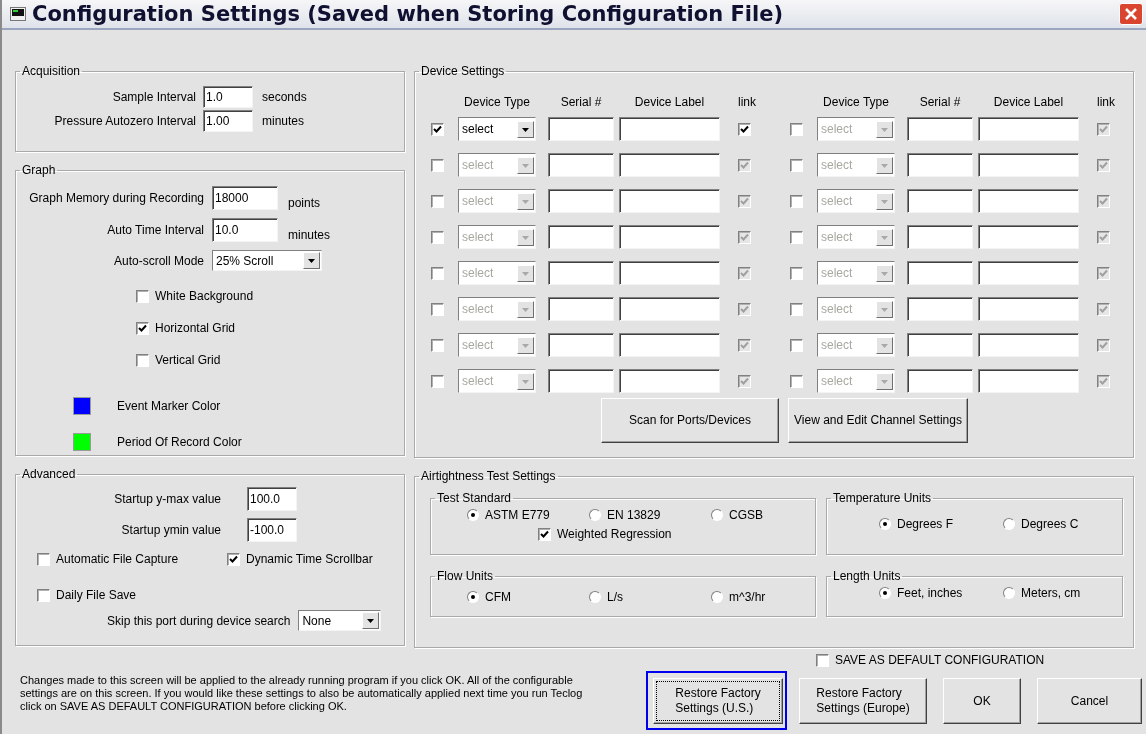  What do you see at coordinates (340, 620) in the screenshot?
I see `dropdown: None` at bounding box center [340, 620].